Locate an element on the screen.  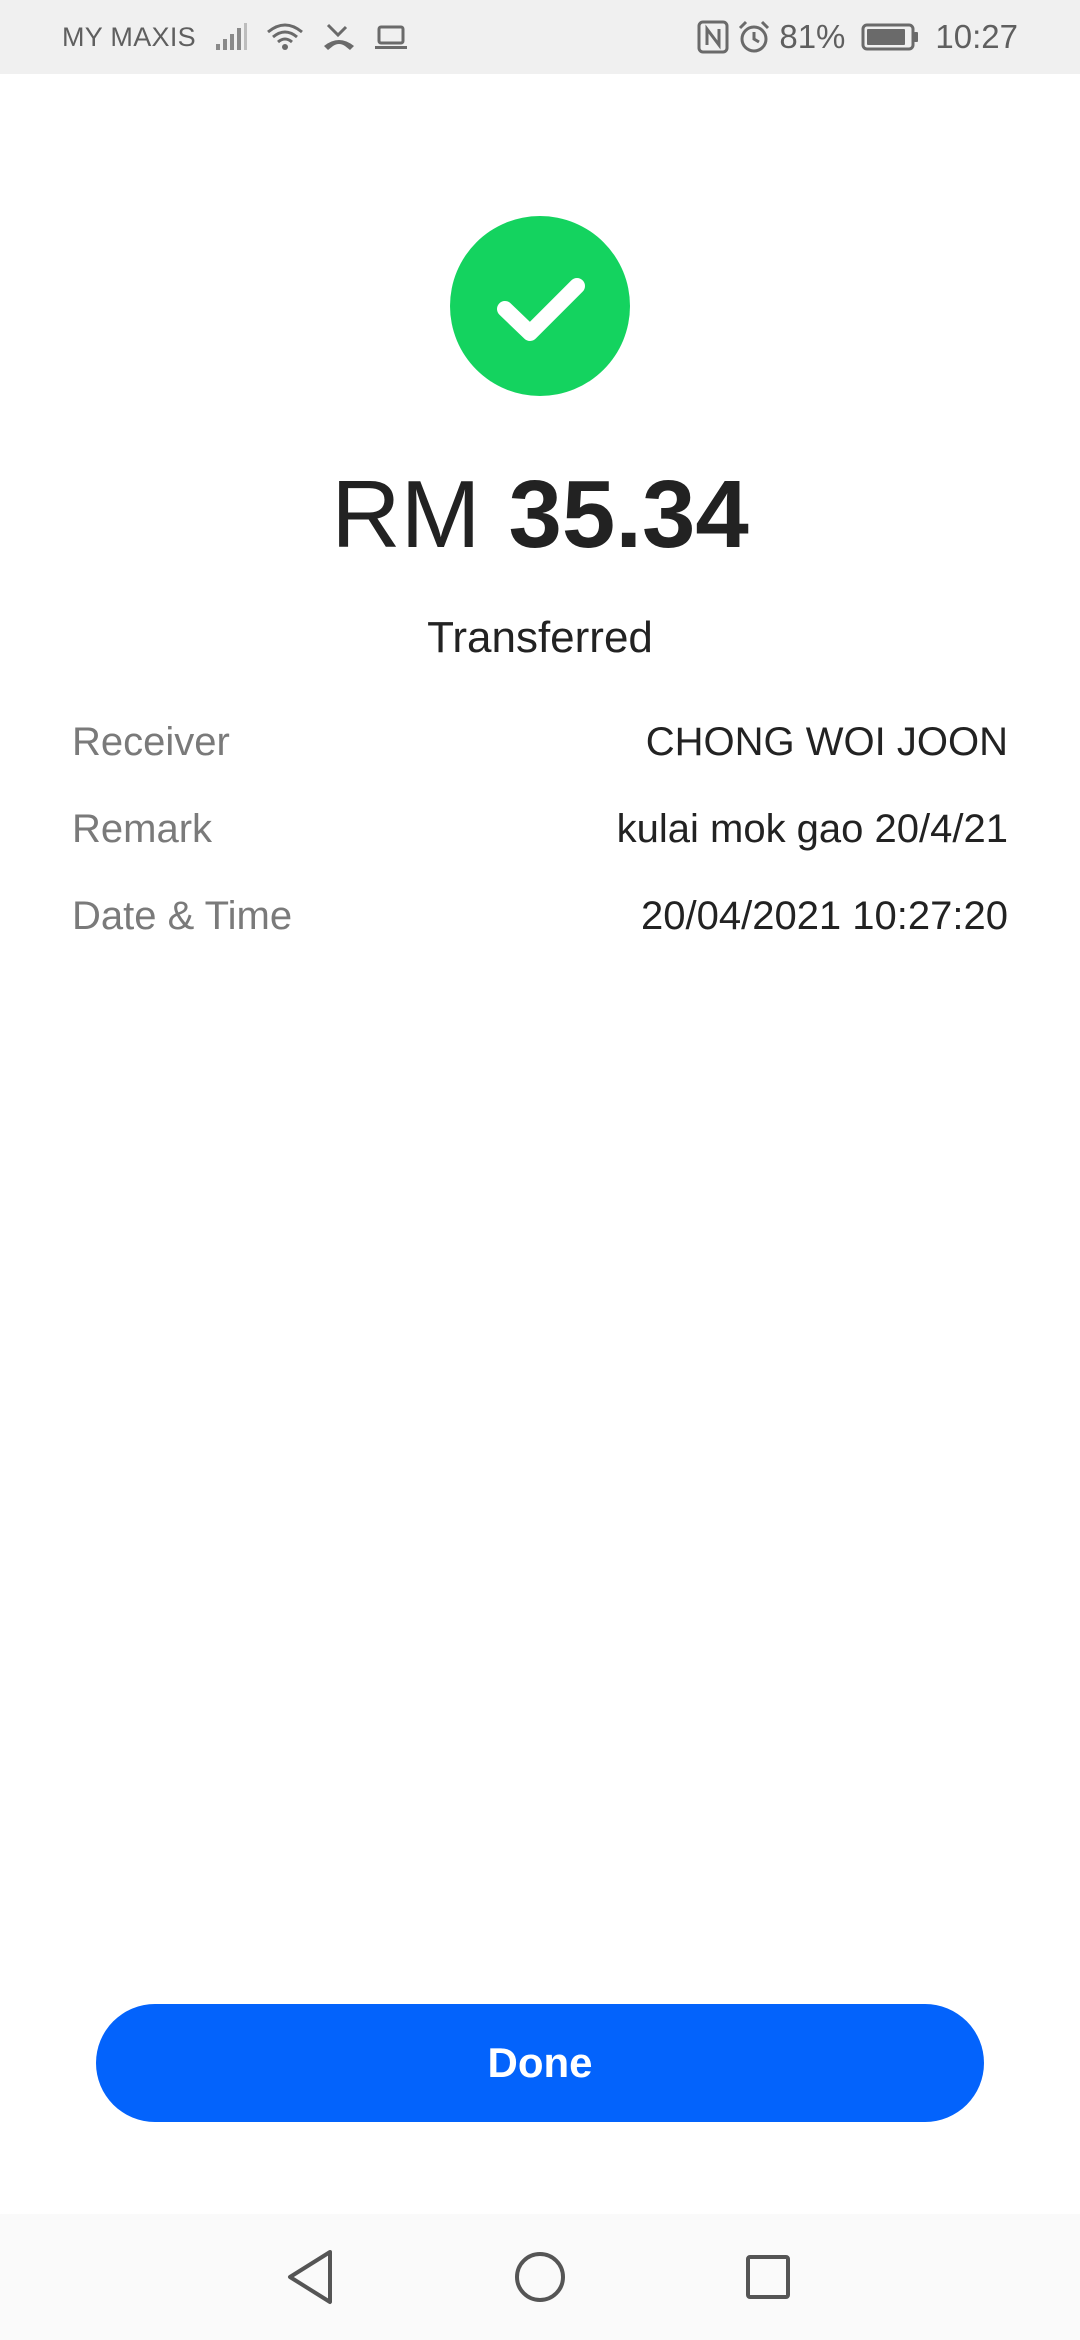
checkmark-icon is located at coordinates (541, 309).